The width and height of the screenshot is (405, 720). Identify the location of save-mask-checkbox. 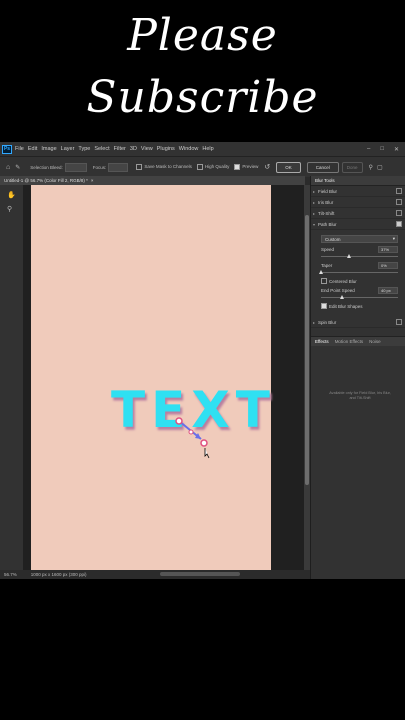
(139, 167).